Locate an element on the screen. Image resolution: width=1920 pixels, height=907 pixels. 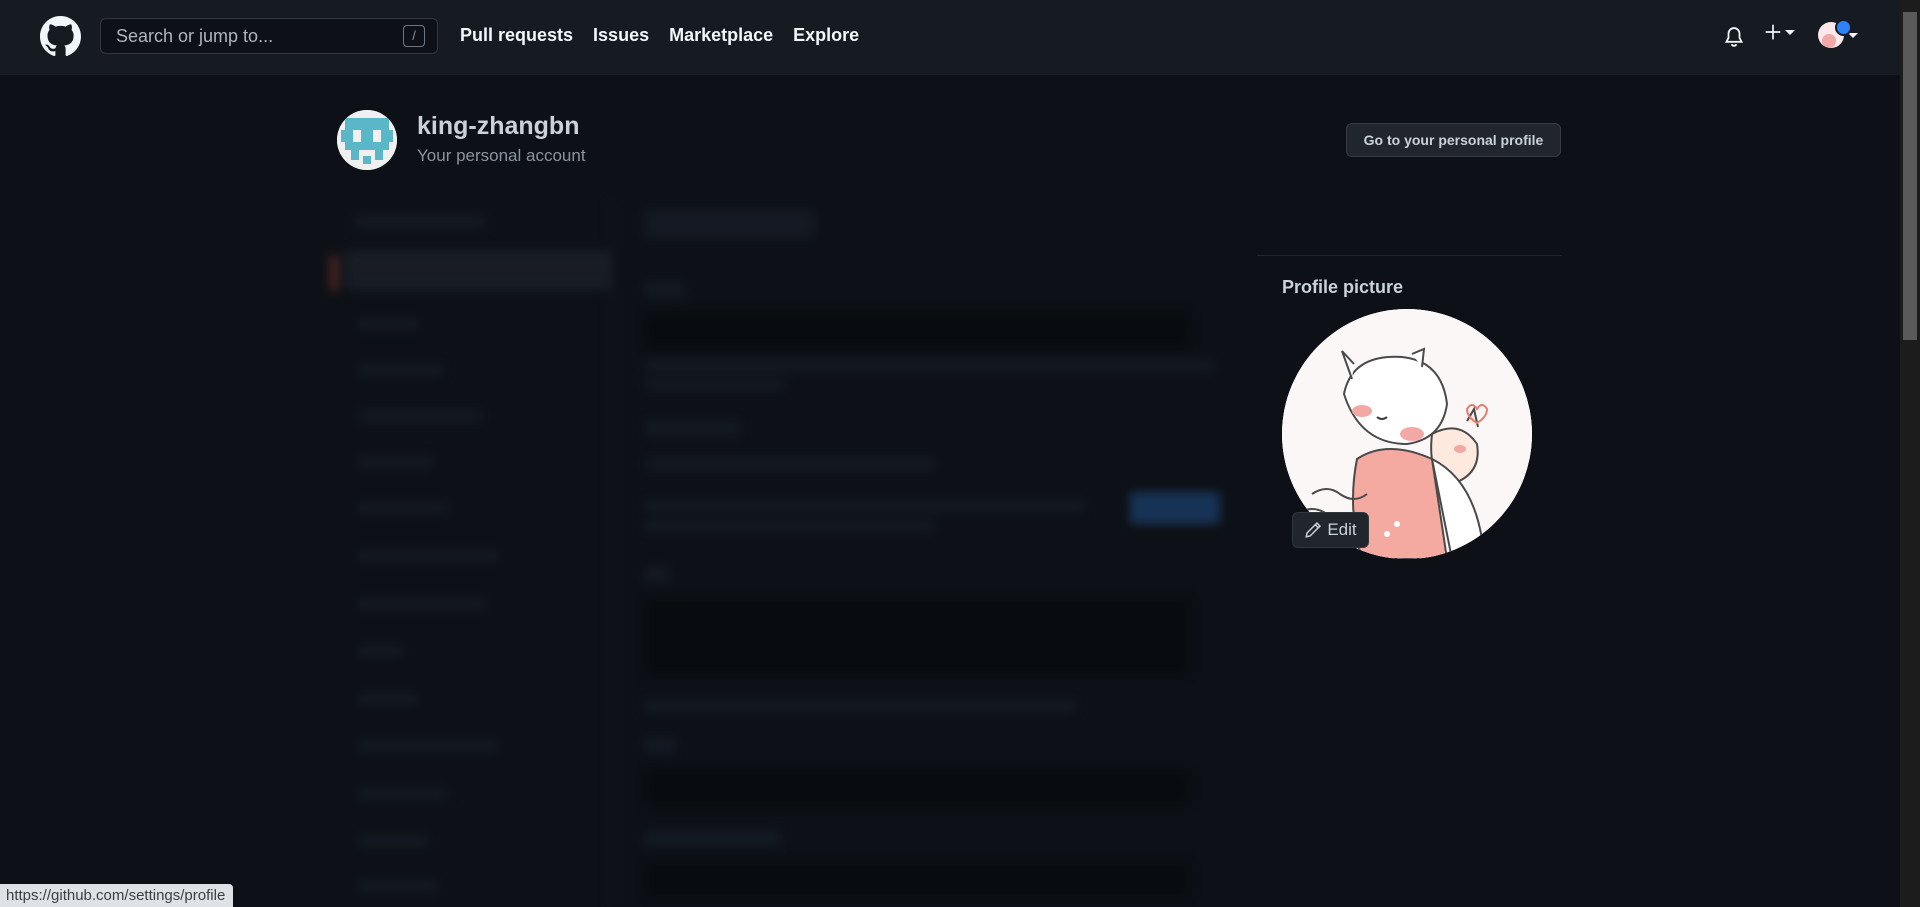
status-bar-url: https://github.com/settings/profile is located at coordinates (117, 895).